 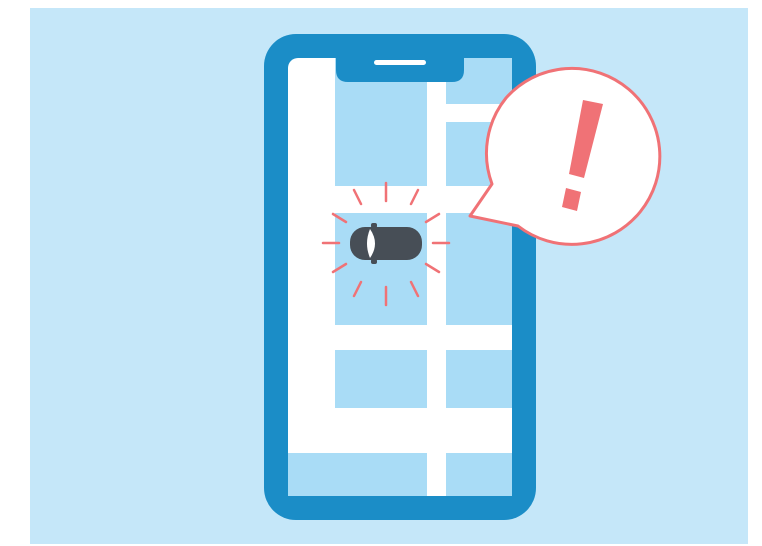 I want to click on car-icon, so click(x=386, y=243).